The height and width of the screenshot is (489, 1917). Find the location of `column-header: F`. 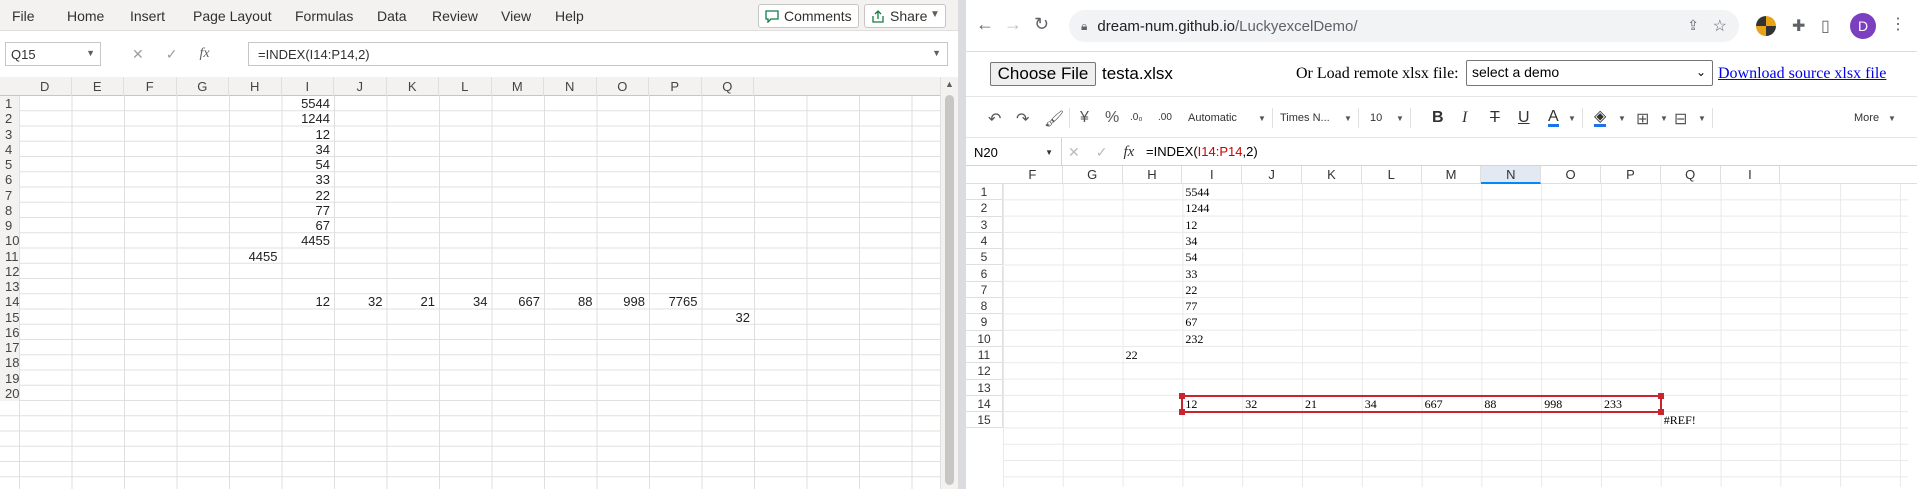

column-header: F is located at coordinates (1033, 175).